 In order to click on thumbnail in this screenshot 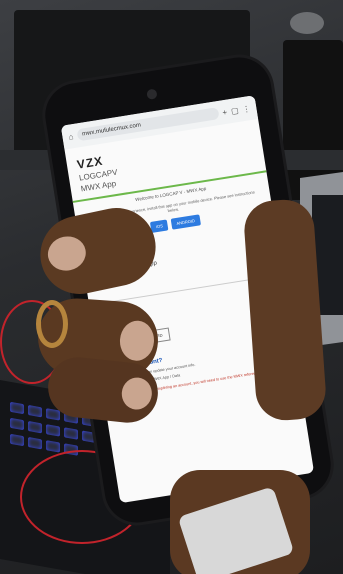, I will do `click(66, 253)`.